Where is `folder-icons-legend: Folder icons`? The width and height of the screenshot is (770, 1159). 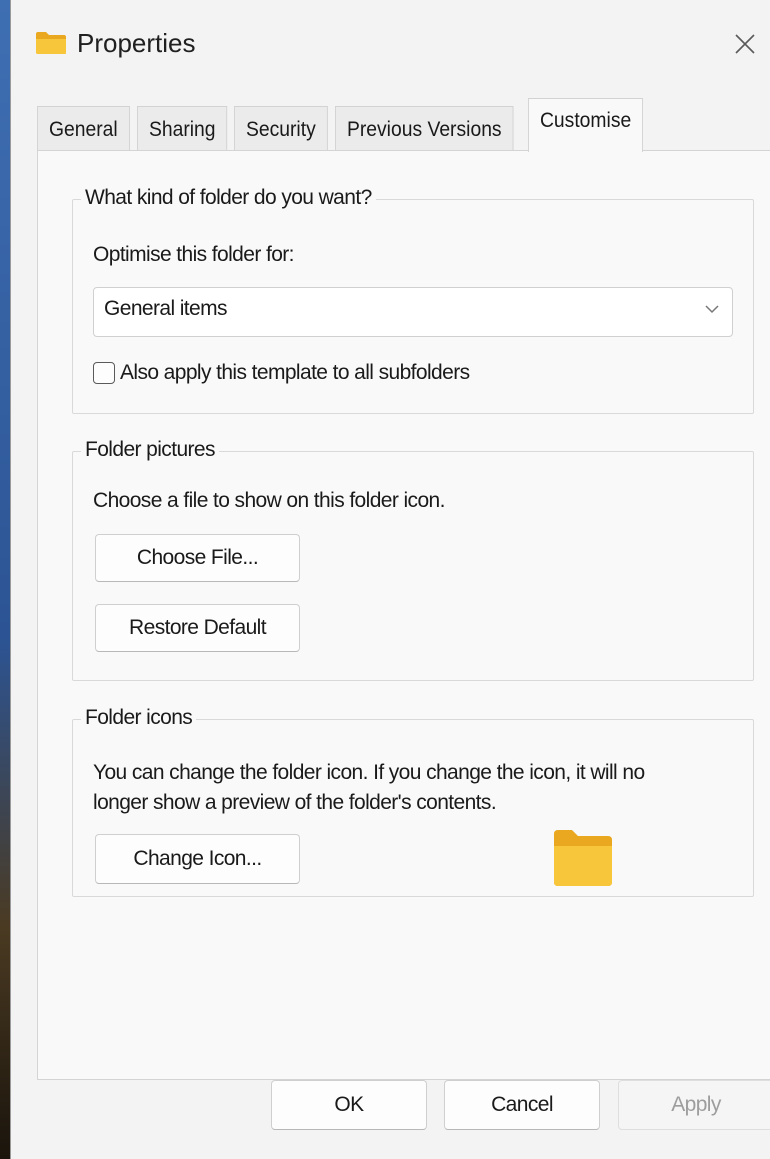
folder-icons-legend: Folder icons is located at coordinates (139, 718).